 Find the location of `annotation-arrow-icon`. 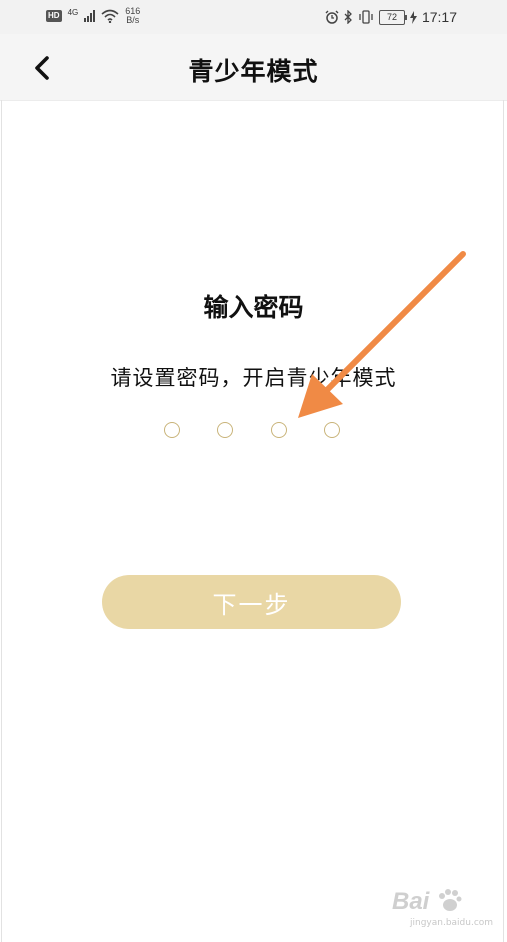

annotation-arrow-icon is located at coordinates (382, 334).